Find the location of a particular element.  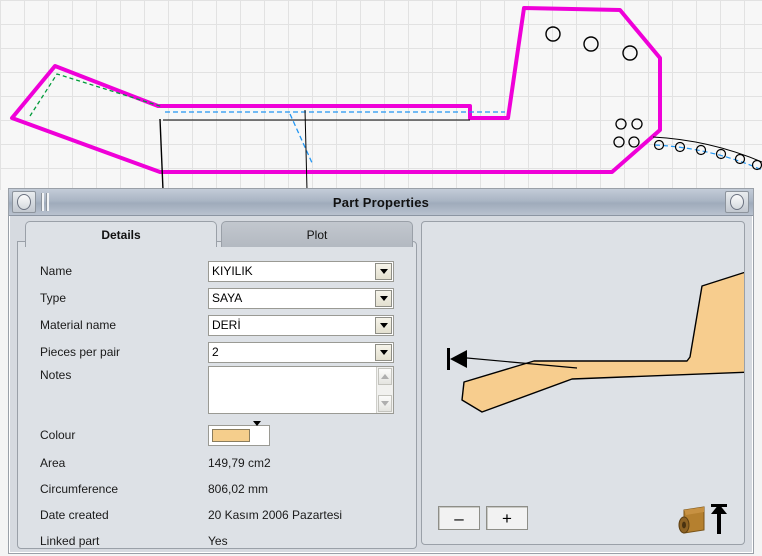

name-value: KIYILIK is located at coordinates (232, 271).